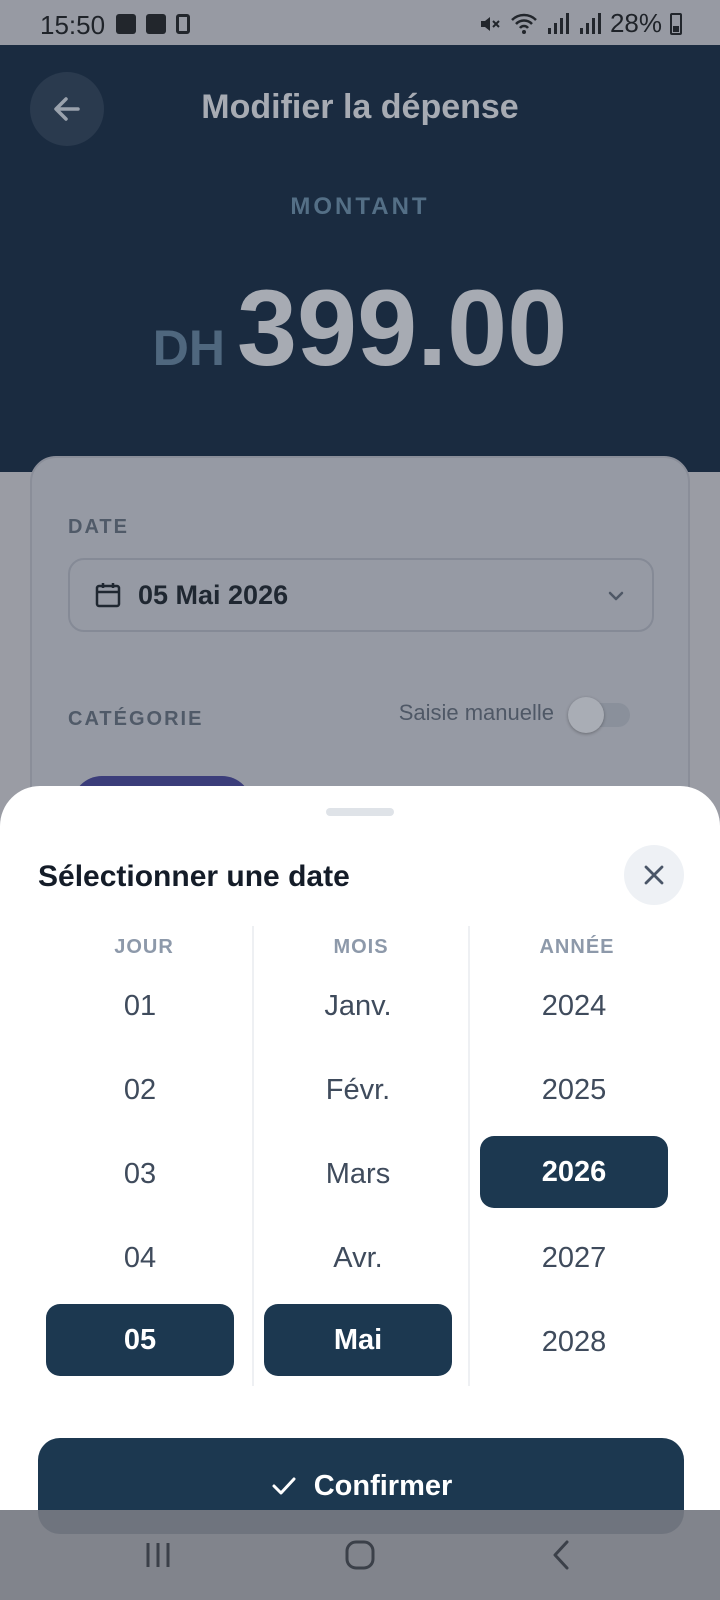 Image resolution: width=720 pixels, height=1600 pixels. What do you see at coordinates (616, 596) in the screenshot?
I see `chevron-down-icon` at bounding box center [616, 596].